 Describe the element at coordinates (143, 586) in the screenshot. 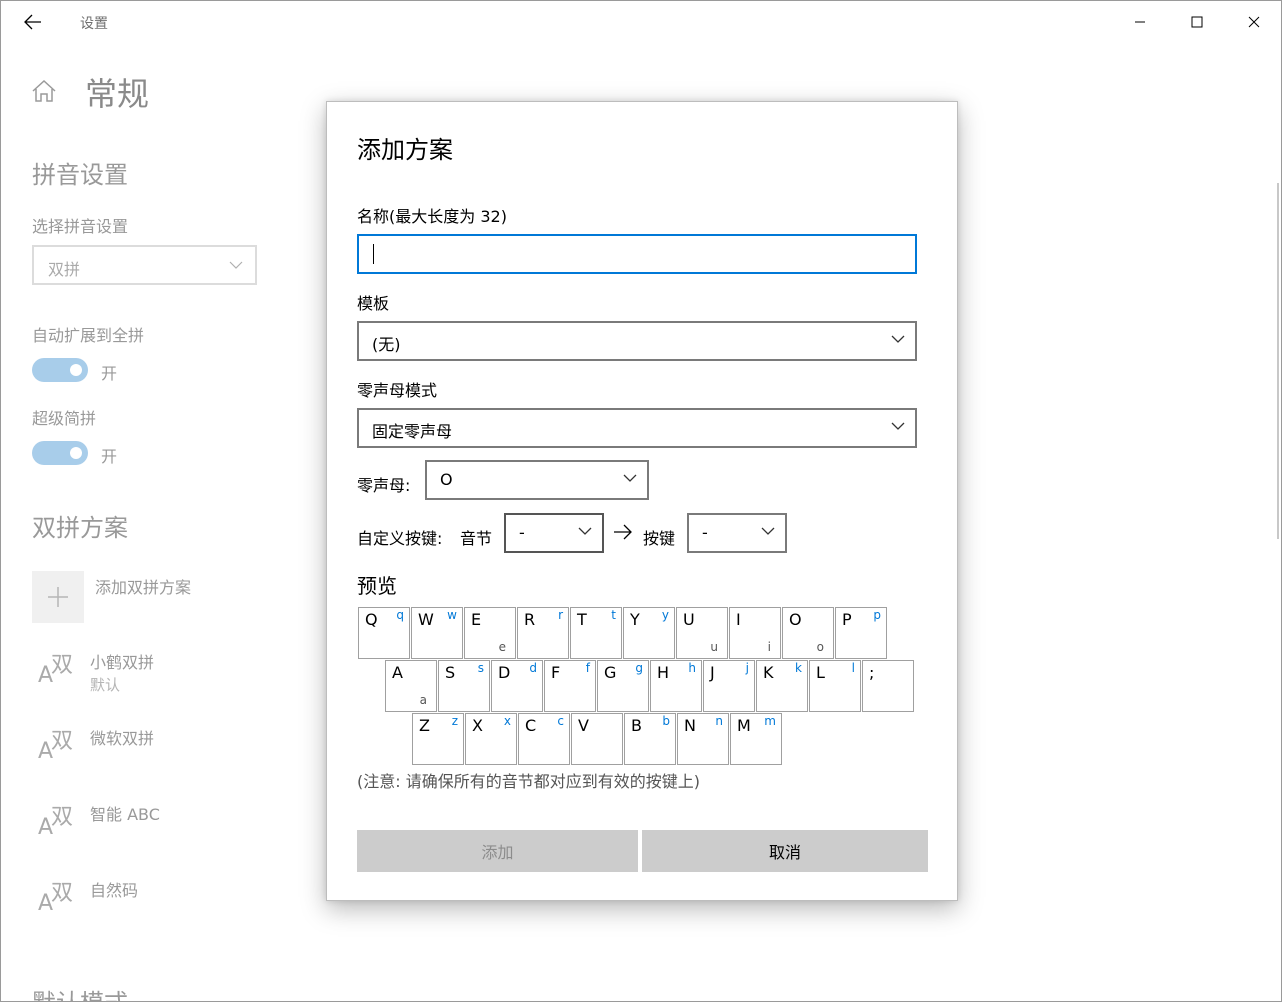

I see `add-scheme-label: 添加双拼方案` at that location.